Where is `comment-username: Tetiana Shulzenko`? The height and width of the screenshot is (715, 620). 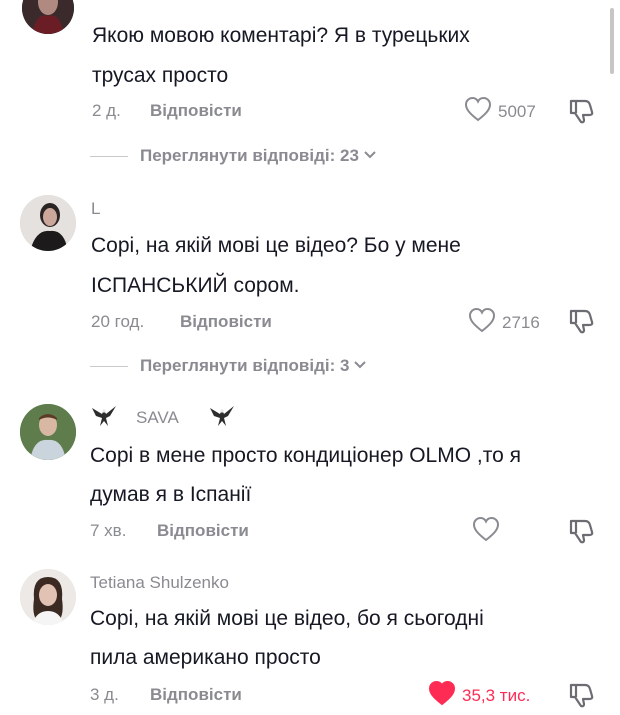 comment-username: Tetiana Shulzenko is located at coordinates (159, 583).